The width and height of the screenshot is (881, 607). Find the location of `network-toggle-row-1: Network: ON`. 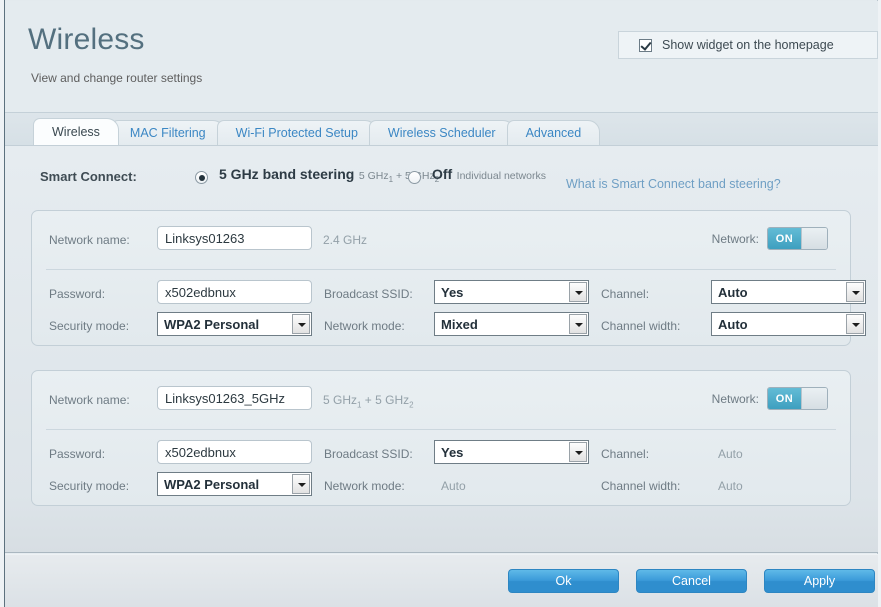

network-toggle-row-1: Network: ON is located at coordinates (770, 238).